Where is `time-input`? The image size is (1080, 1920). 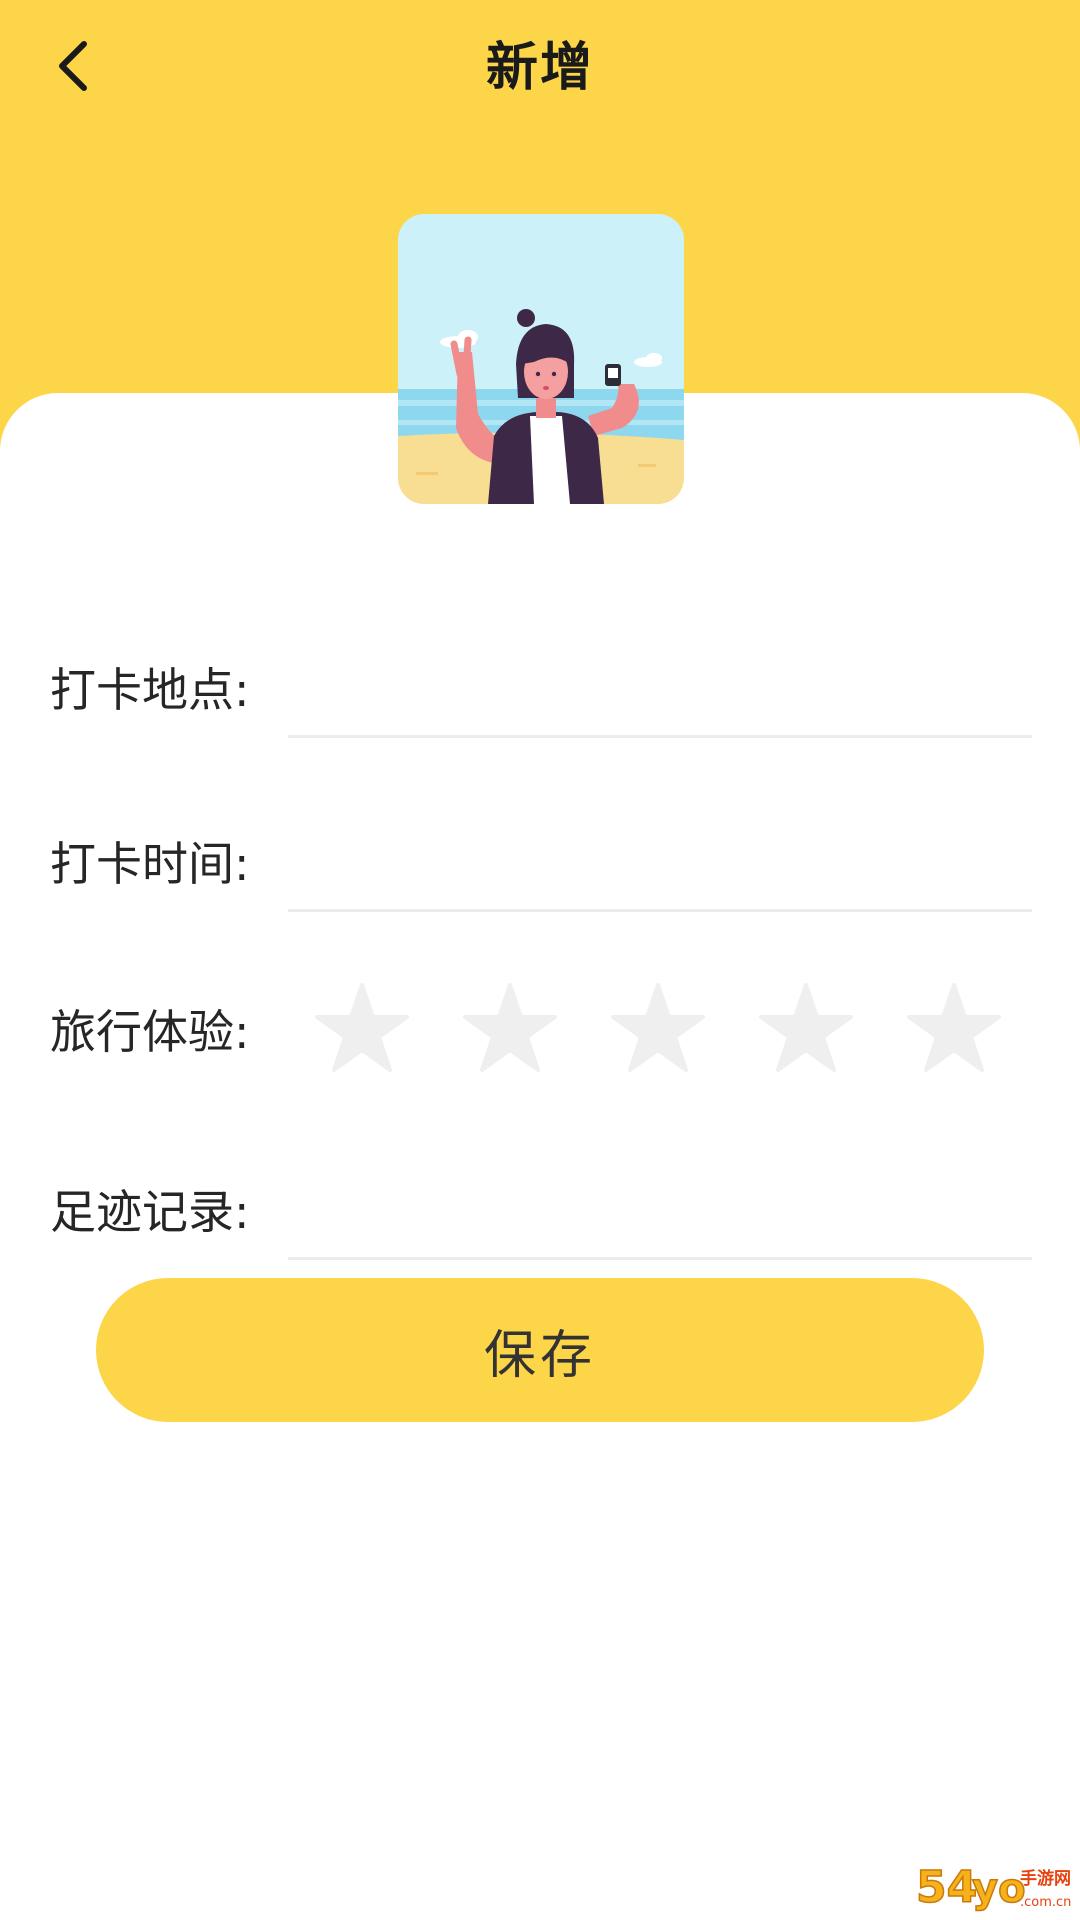 time-input is located at coordinates (660, 877).